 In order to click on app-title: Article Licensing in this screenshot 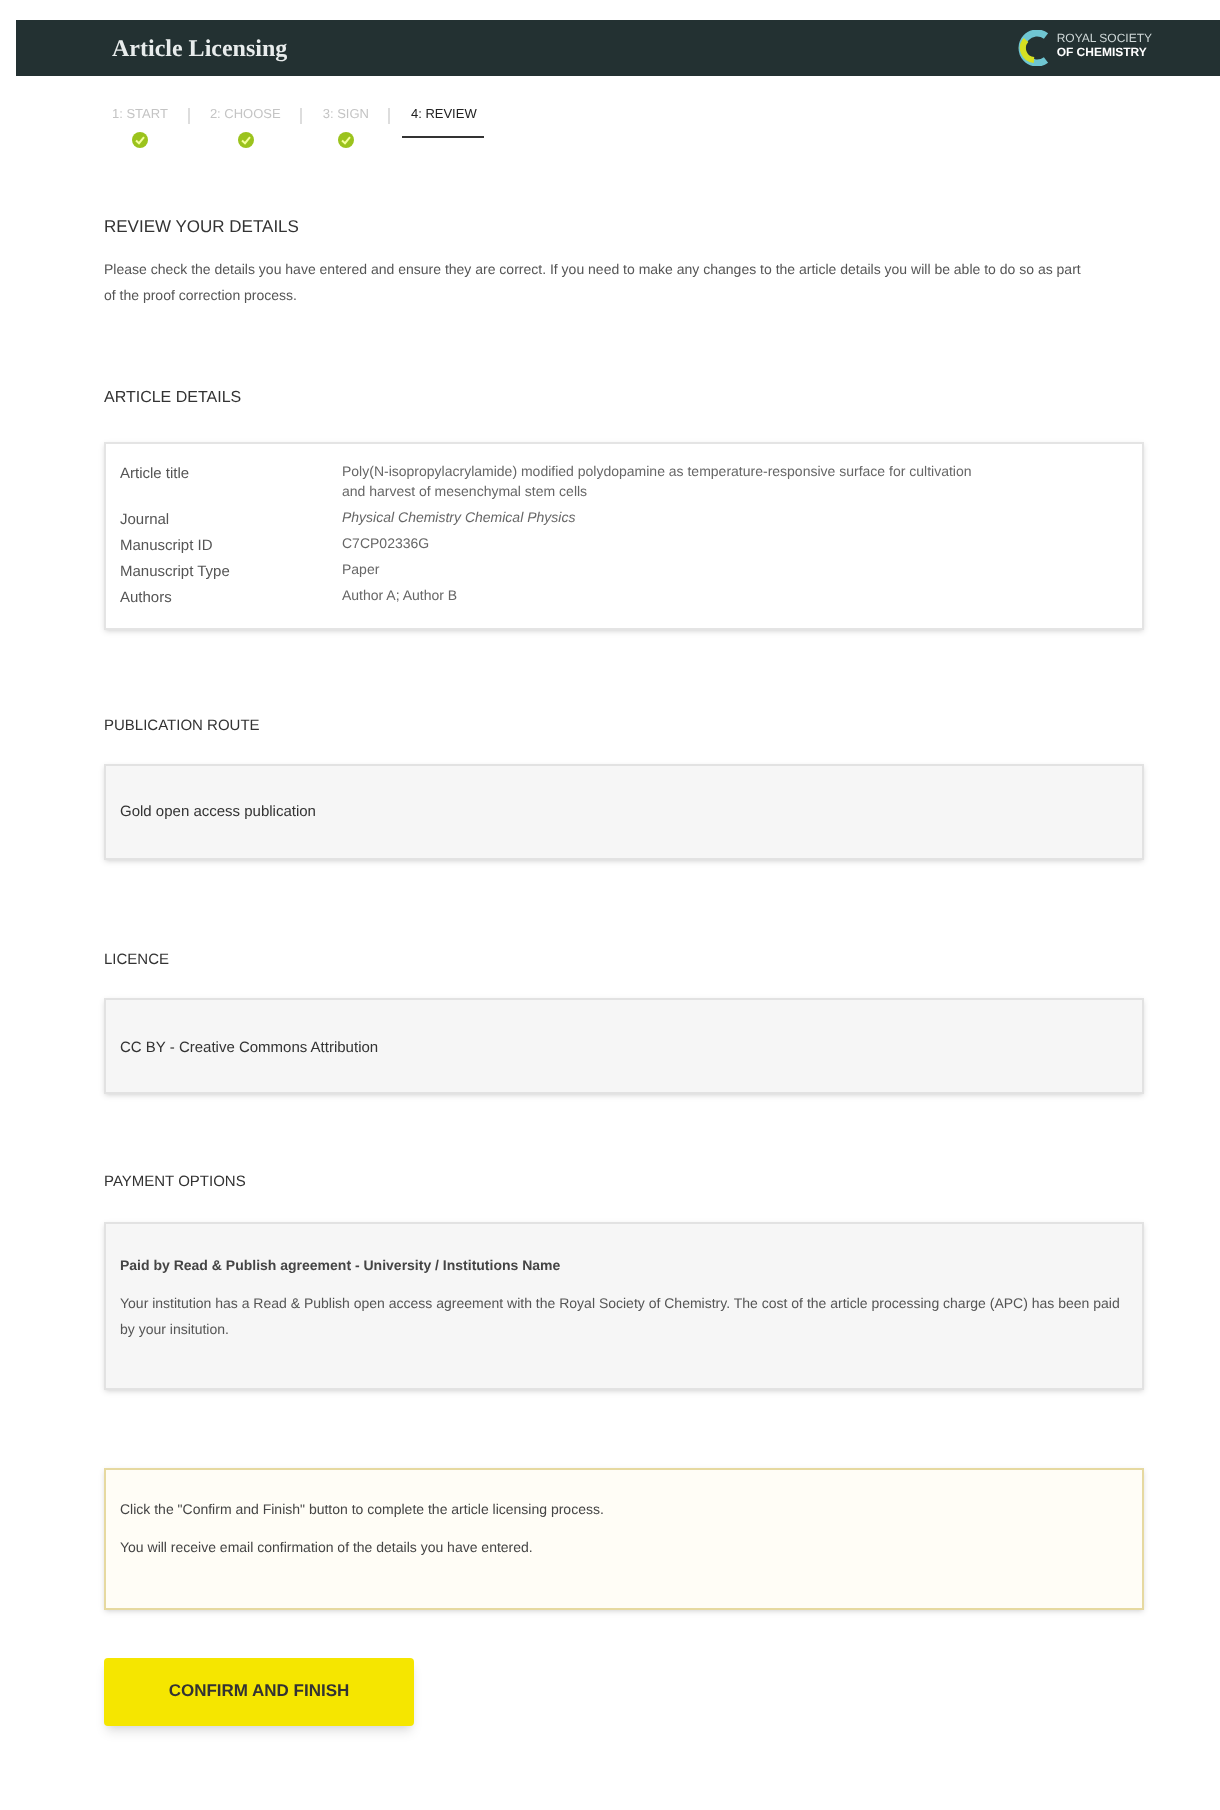, I will do `click(200, 49)`.